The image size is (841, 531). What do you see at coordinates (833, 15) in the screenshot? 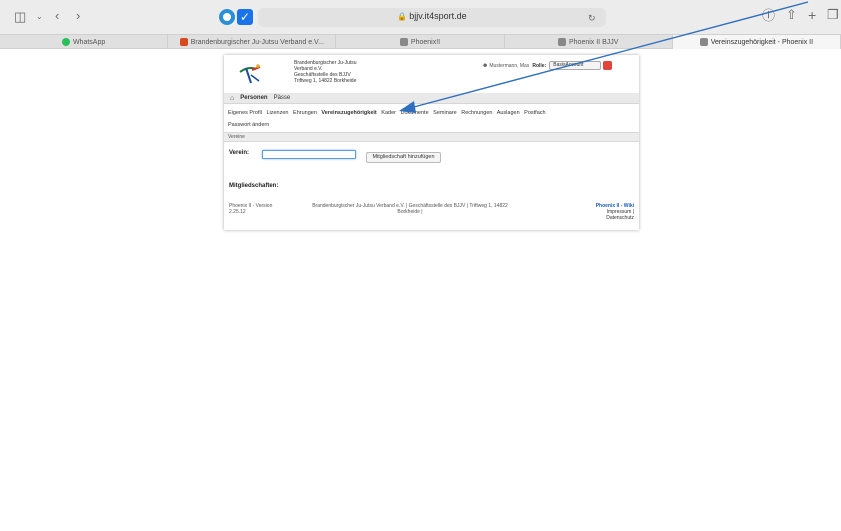
I see `tab-overview-icon: ❐` at bounding box center [833, 15].